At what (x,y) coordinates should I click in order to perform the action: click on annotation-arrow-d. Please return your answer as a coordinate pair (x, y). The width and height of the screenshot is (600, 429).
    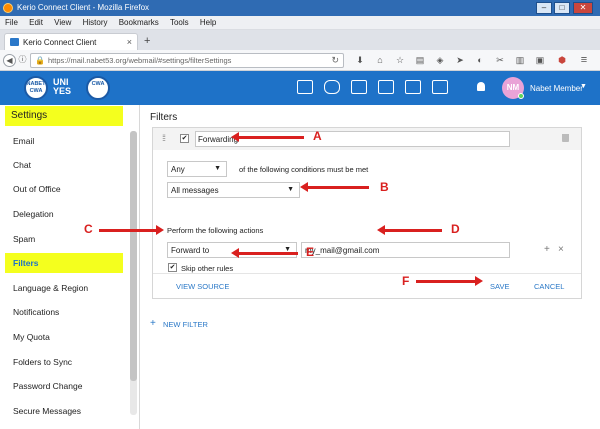
    Looking at the image, I should click on (409, 230).